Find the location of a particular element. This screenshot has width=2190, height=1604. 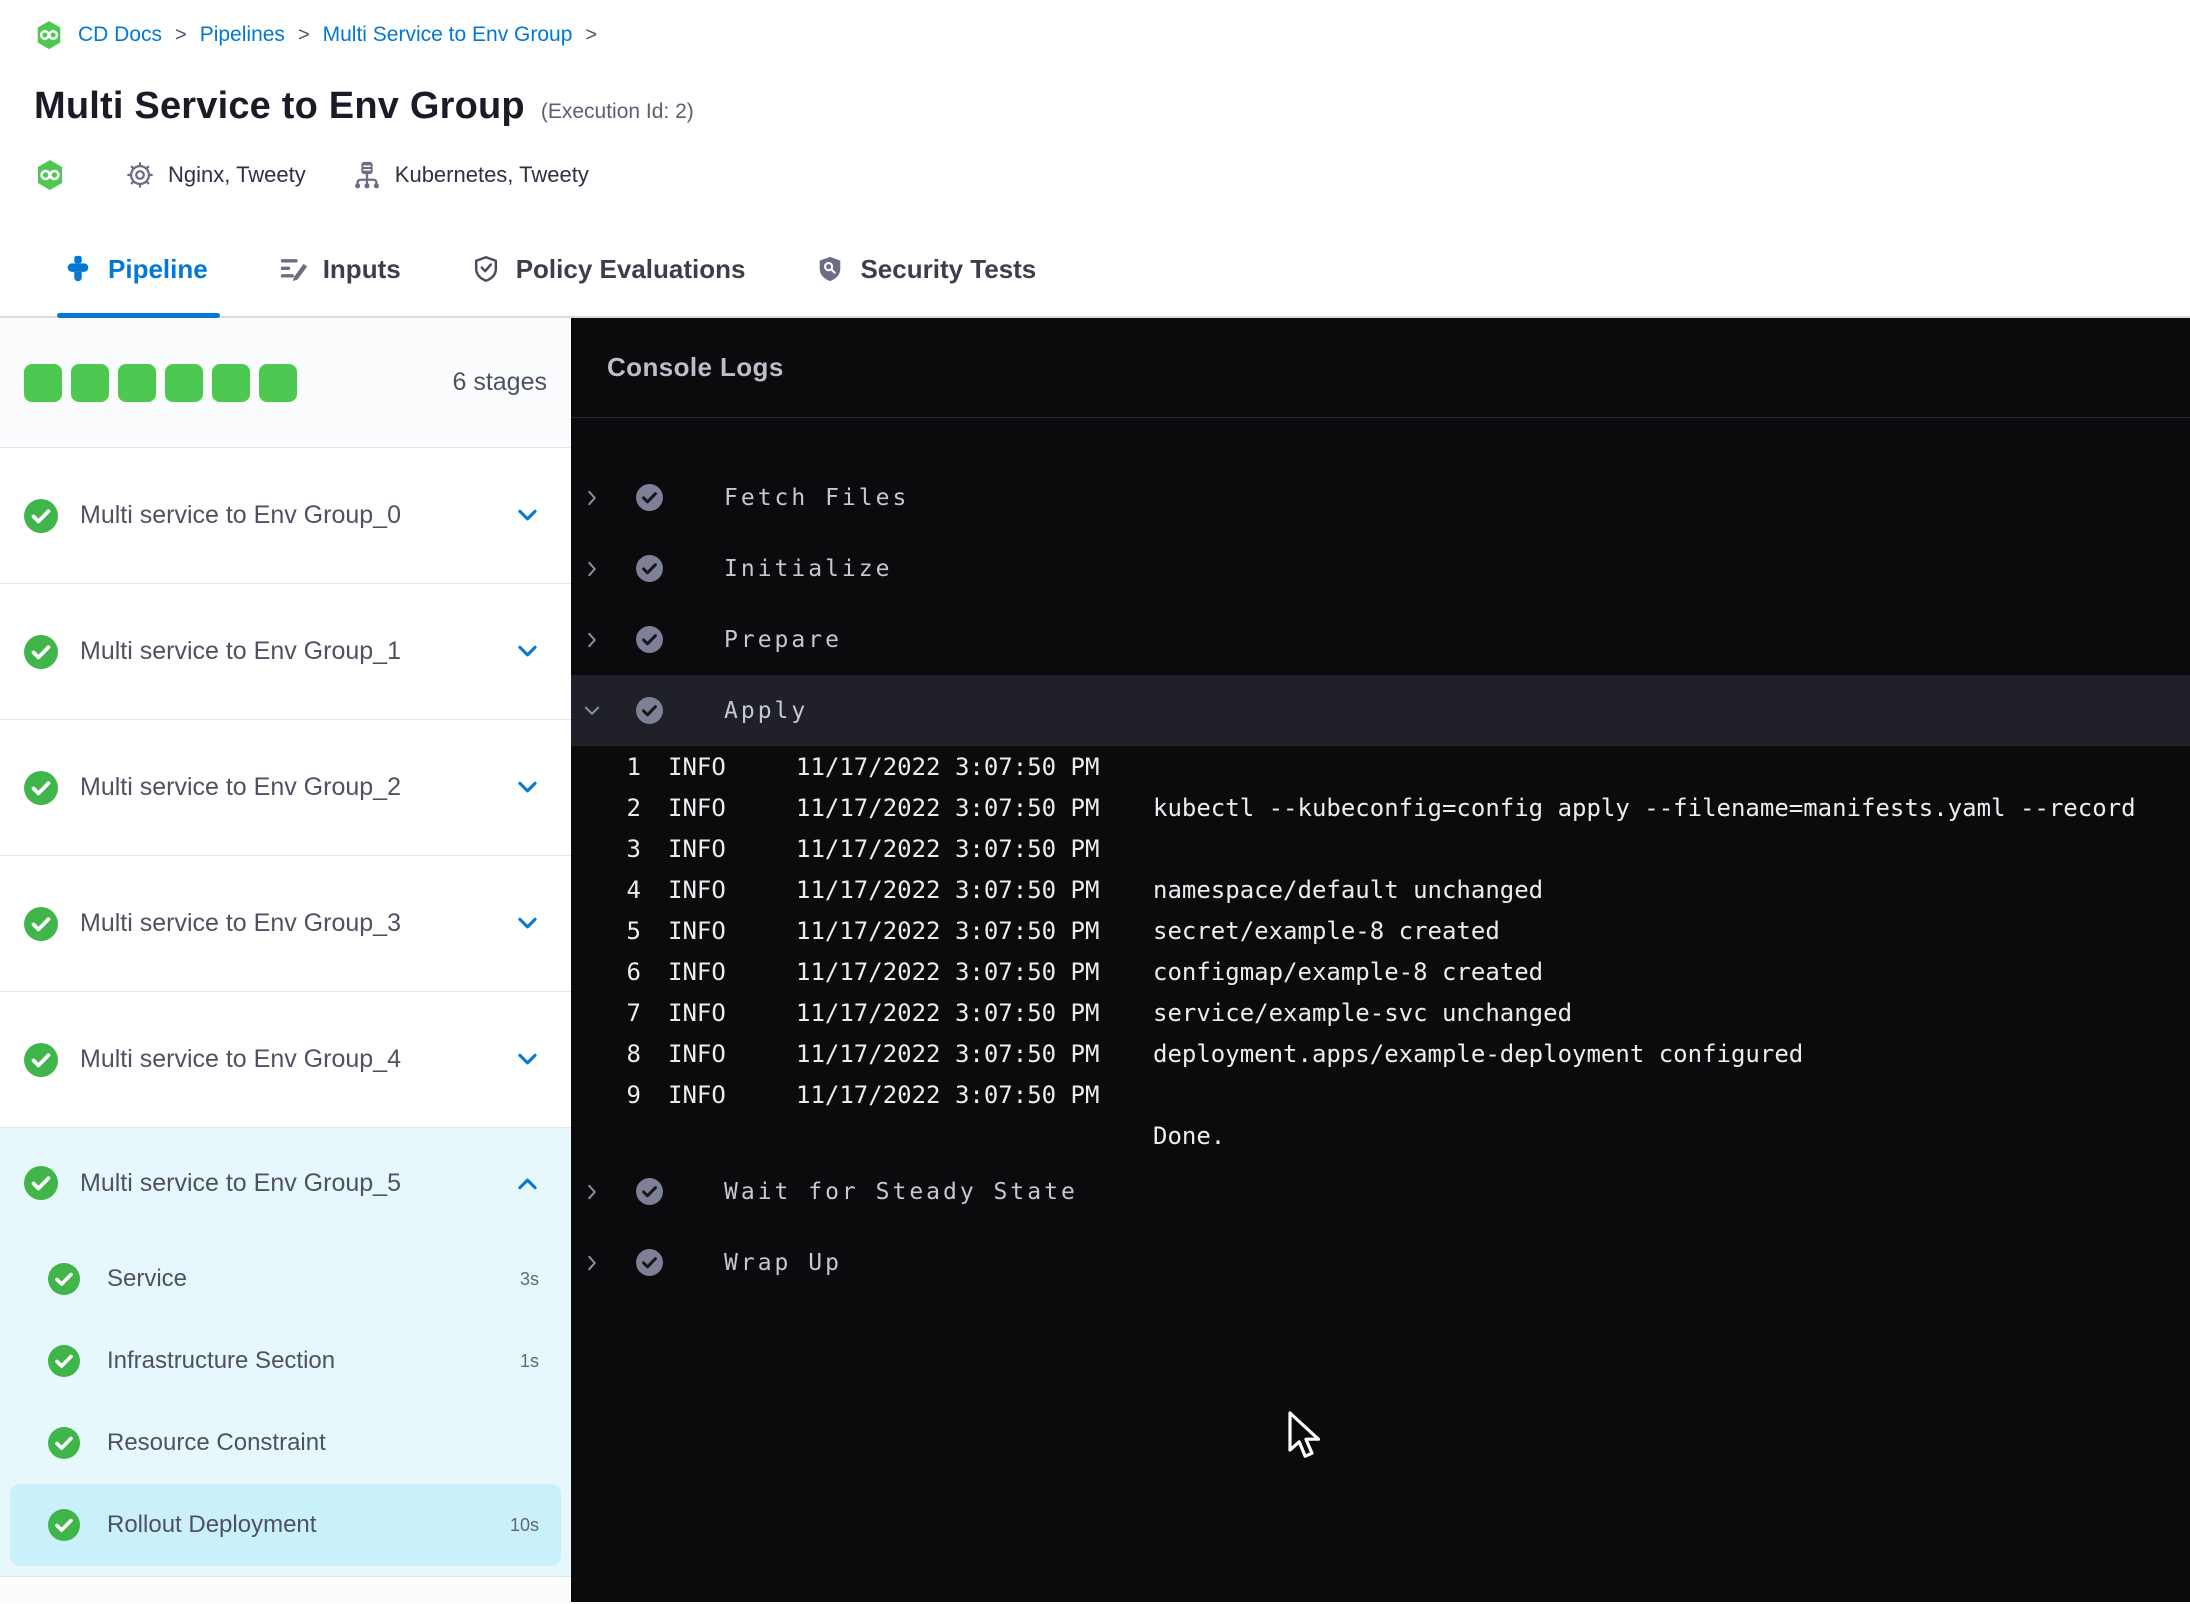

step-row: Infrastructure Section 1s is located at coordinates (285, 1361).